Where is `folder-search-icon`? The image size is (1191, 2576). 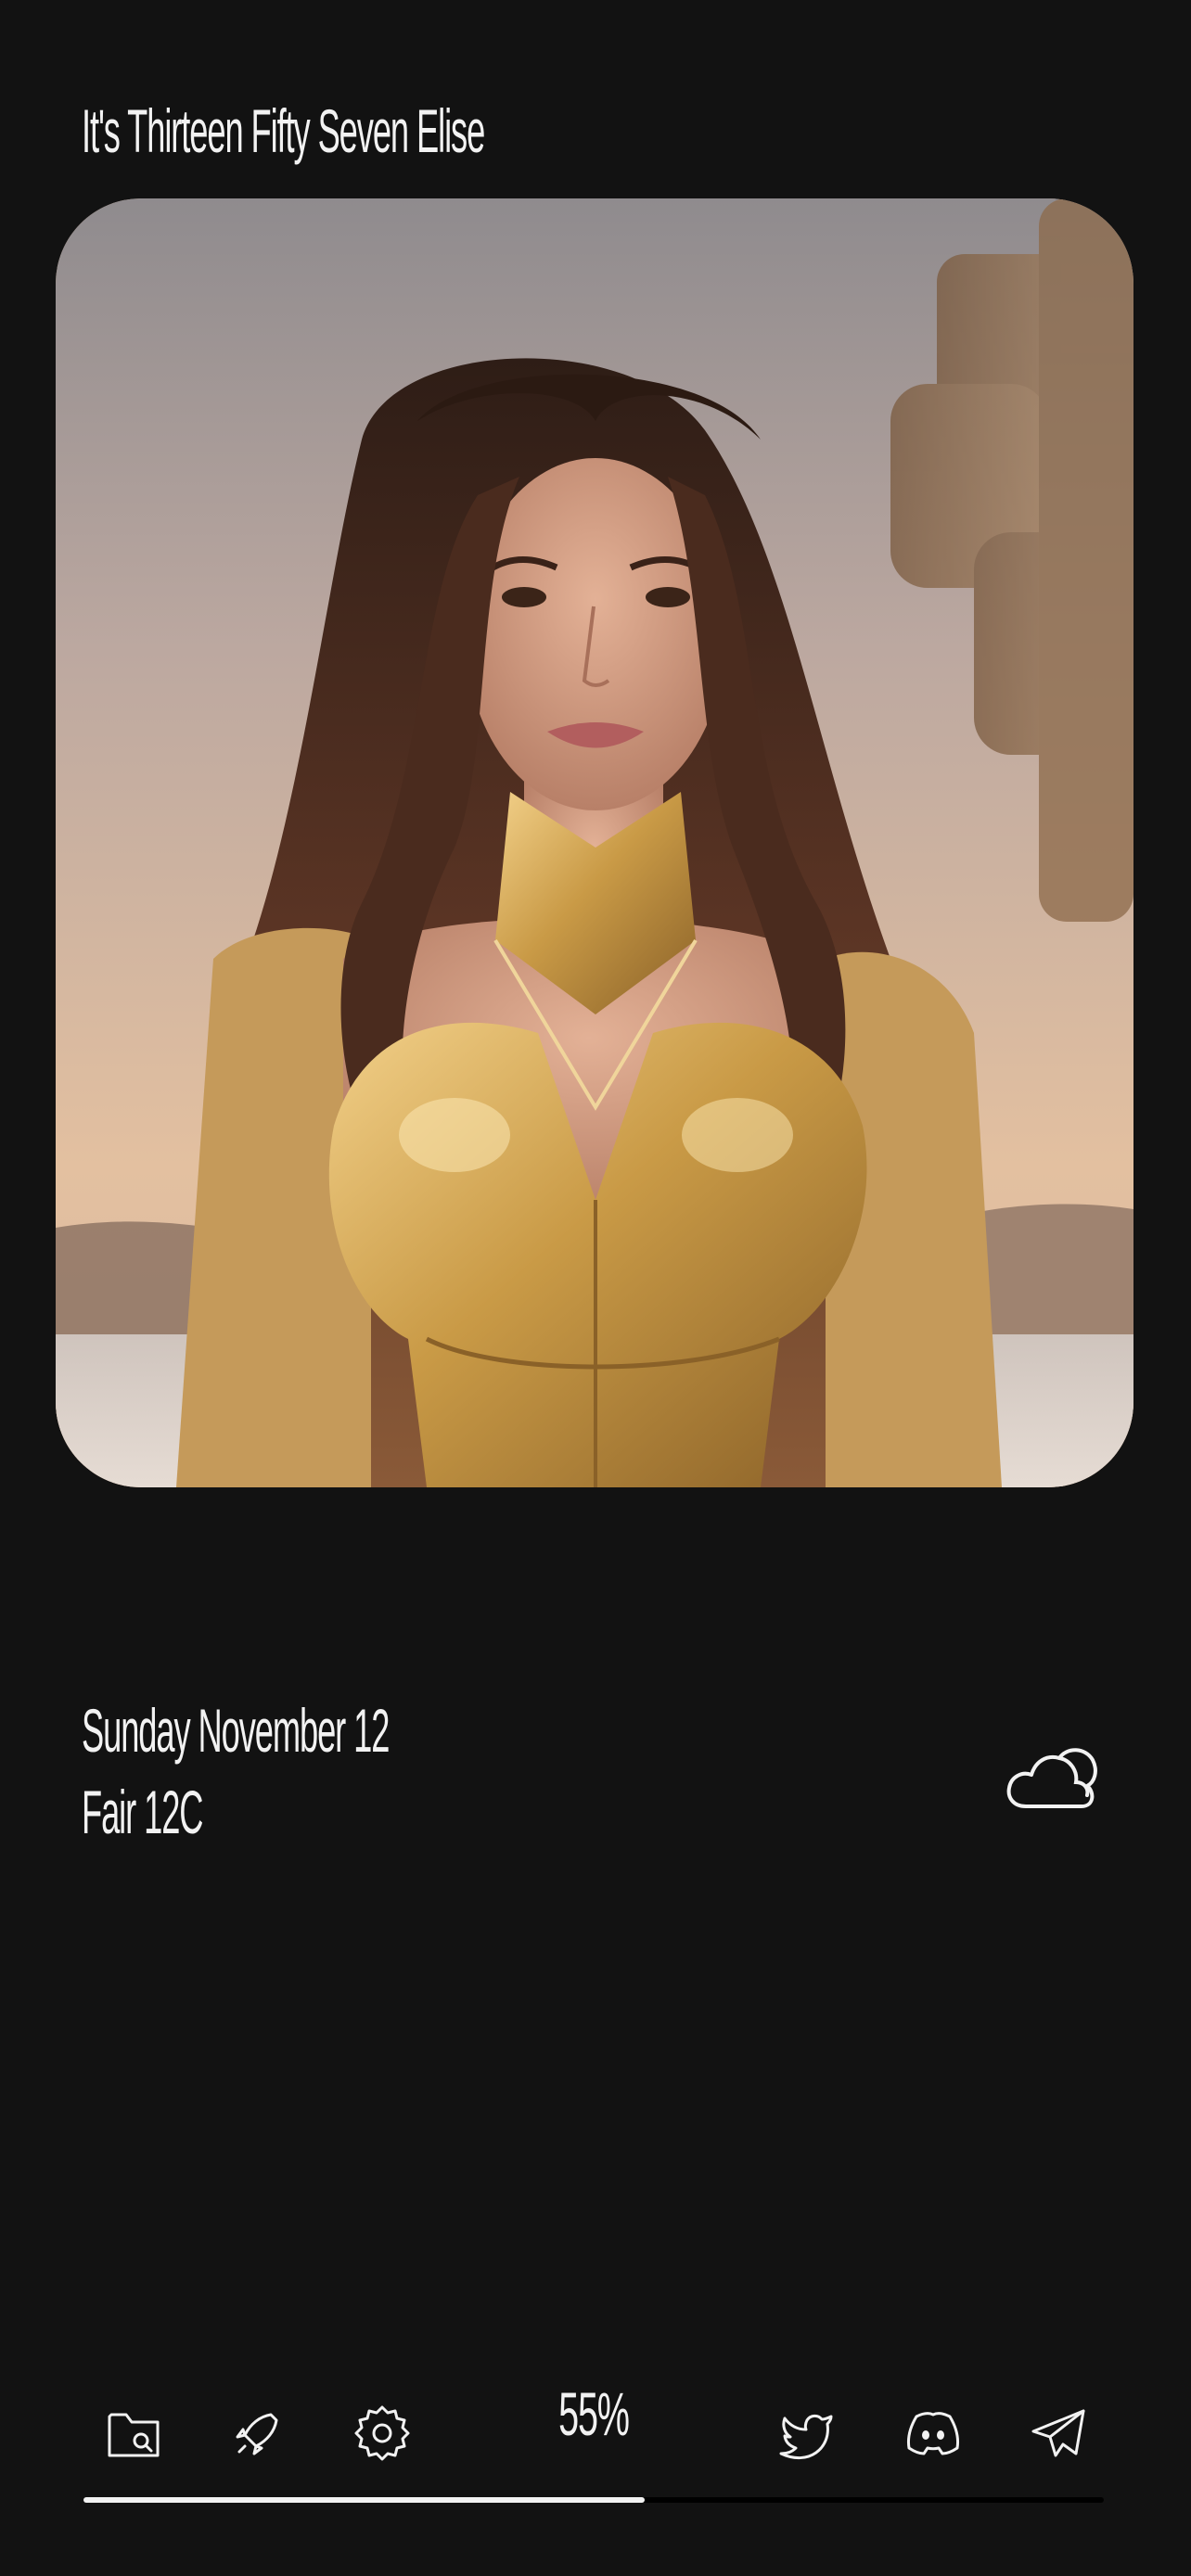
folder-search-icon is located at coordinates (133, 2433).